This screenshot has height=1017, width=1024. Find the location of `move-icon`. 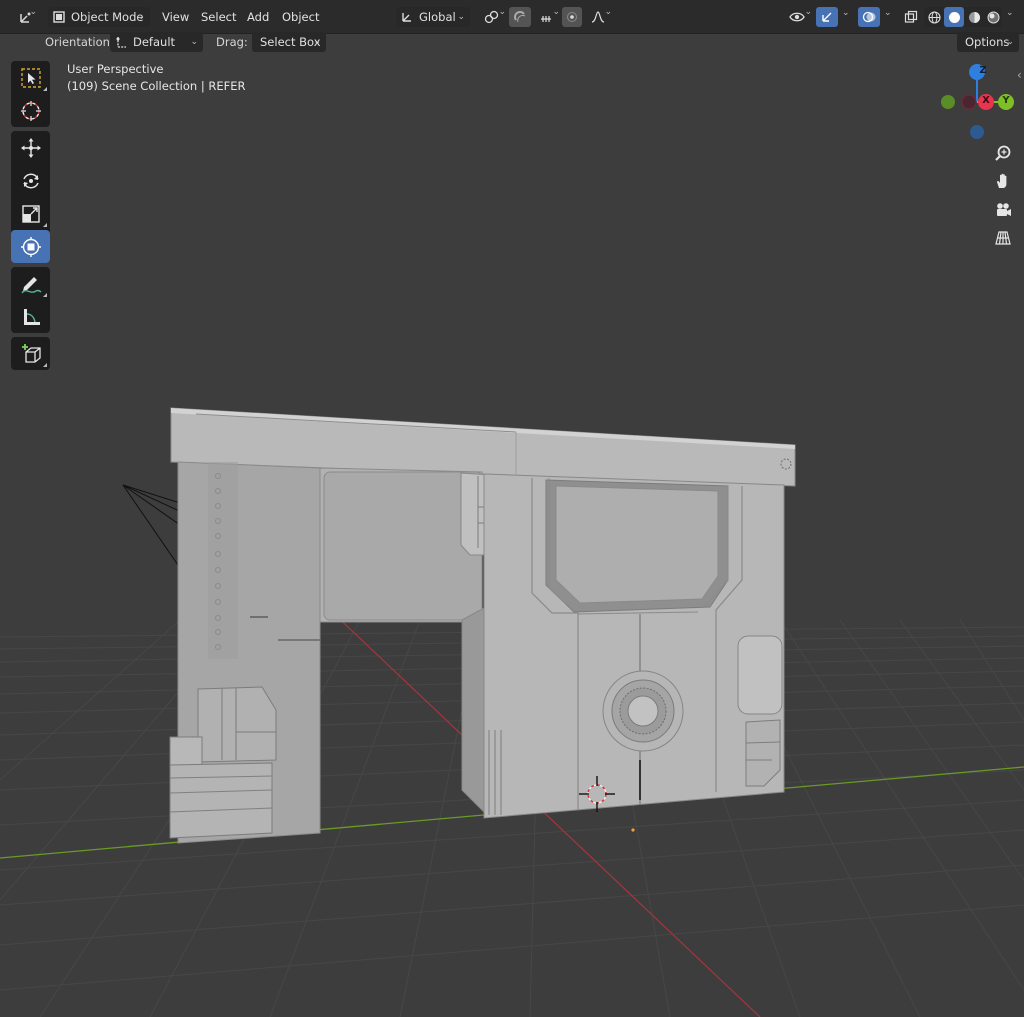

move-icon is located at coordinates (30, 147).